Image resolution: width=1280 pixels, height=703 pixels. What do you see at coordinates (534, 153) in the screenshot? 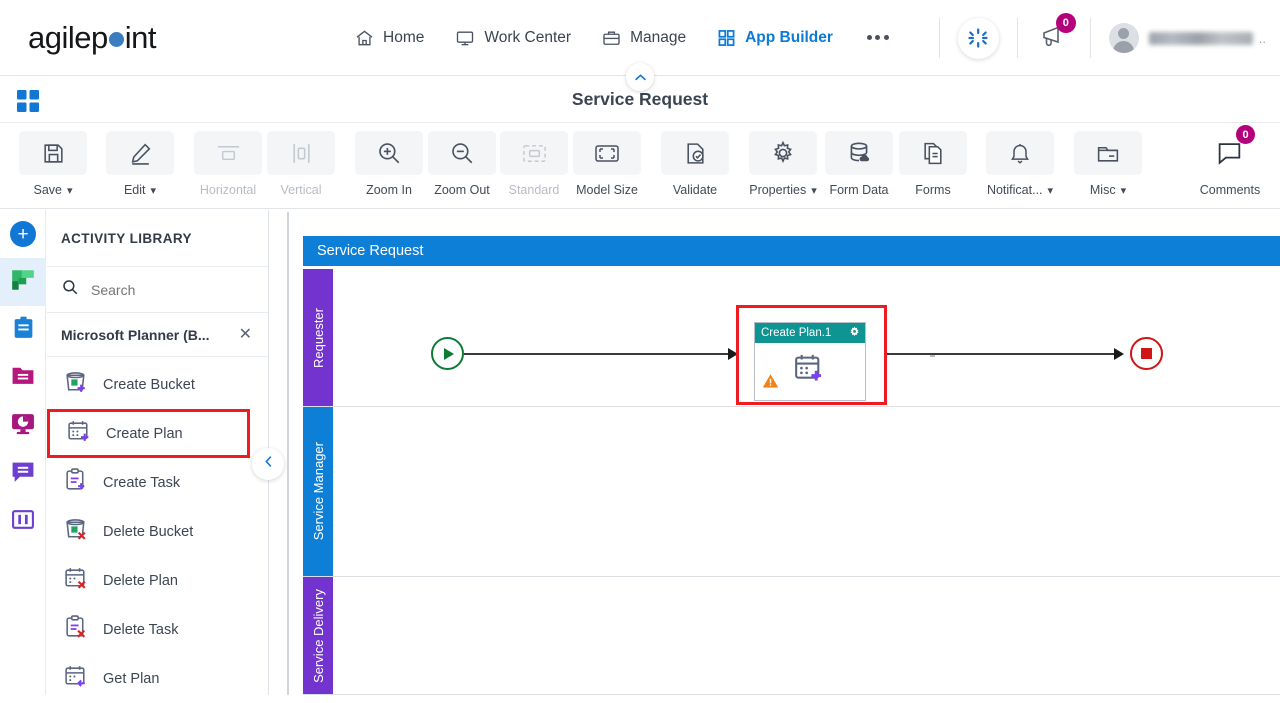
I see `standard-icon` at bounding box center [534, 153].